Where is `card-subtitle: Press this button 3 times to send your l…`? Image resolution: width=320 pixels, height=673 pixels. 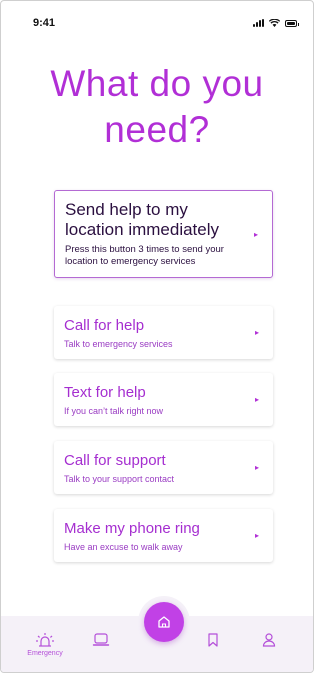
card-subtitle: Press this button 3 times to send your l… is located at coordinates (144, 255).